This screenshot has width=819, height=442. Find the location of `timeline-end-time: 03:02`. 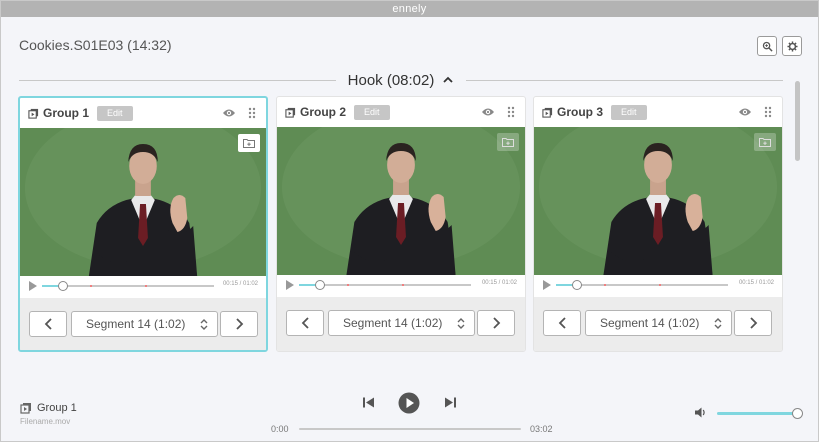

timeline-end-time: 03:02 is located at coordinates (541, 429).